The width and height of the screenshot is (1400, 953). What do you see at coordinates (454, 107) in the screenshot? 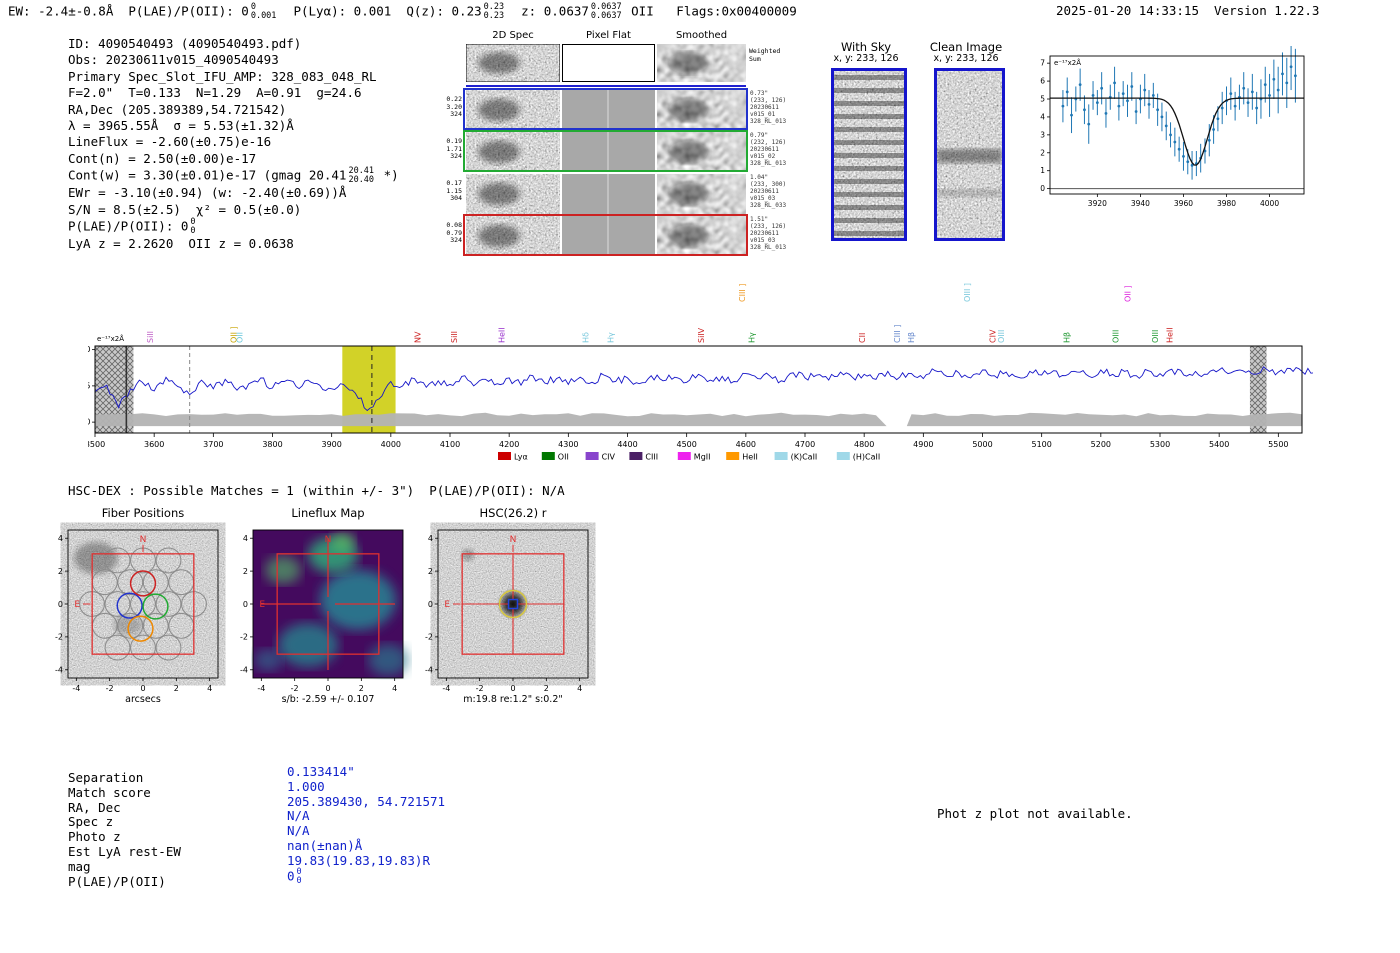
I see `spec2d-row0-left-labels: 0.22 3.20 324` at bounding box center [454, 107].